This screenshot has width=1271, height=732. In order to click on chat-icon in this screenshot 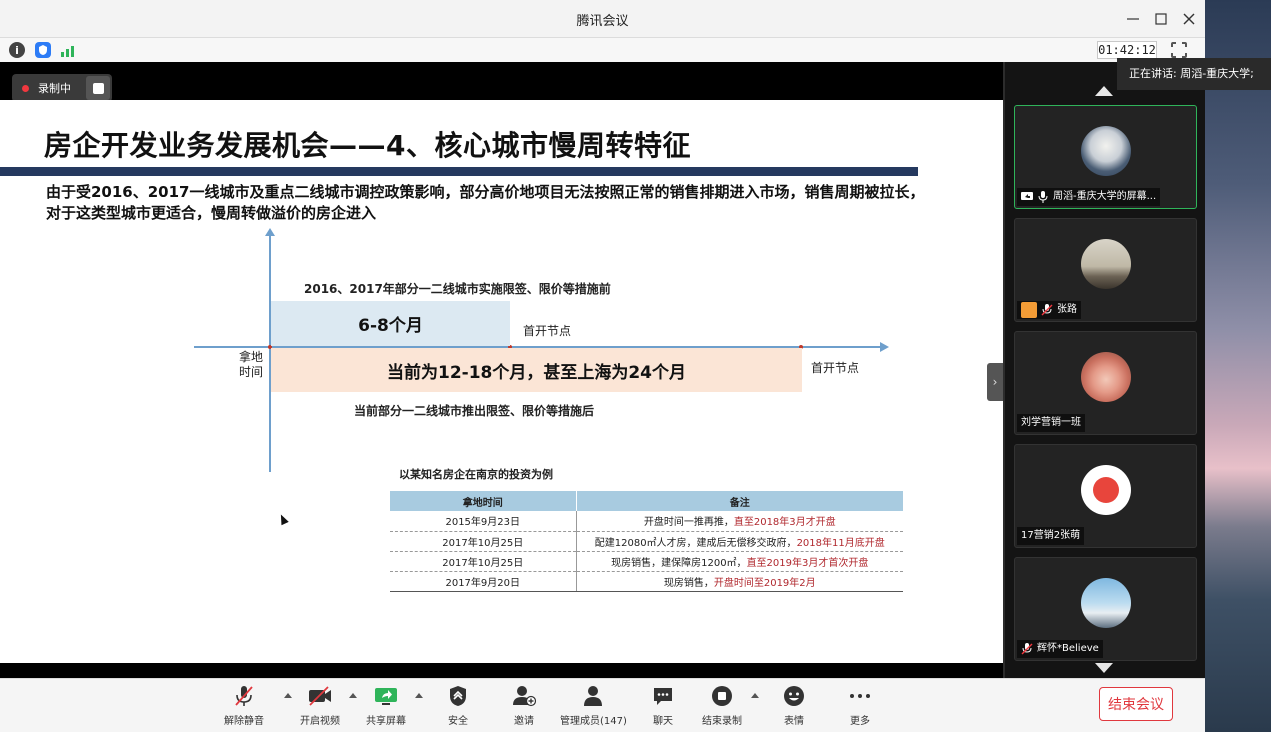, I will do `click(663, 696)`.